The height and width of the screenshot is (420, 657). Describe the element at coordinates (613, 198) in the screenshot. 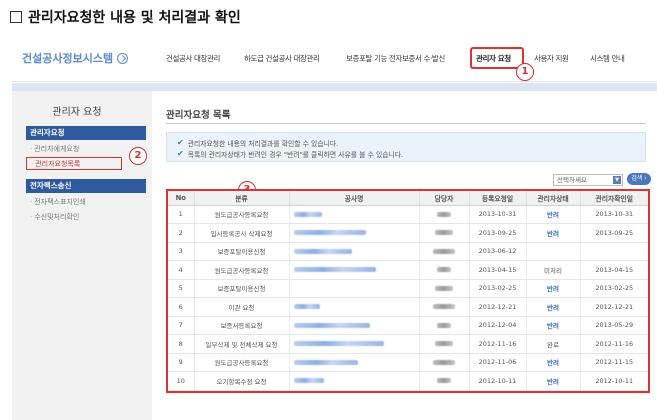

I see `column-header: 관리자확인일` at that location.